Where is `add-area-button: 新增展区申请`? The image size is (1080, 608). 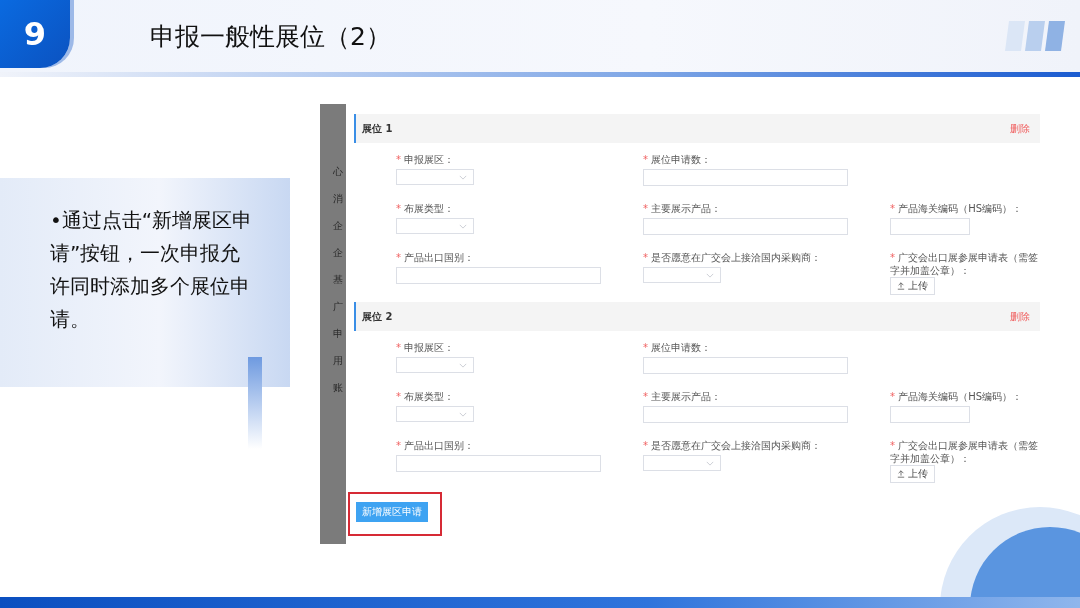 add-area-button: 新增展区申请 is located at coordinates (392, 512).